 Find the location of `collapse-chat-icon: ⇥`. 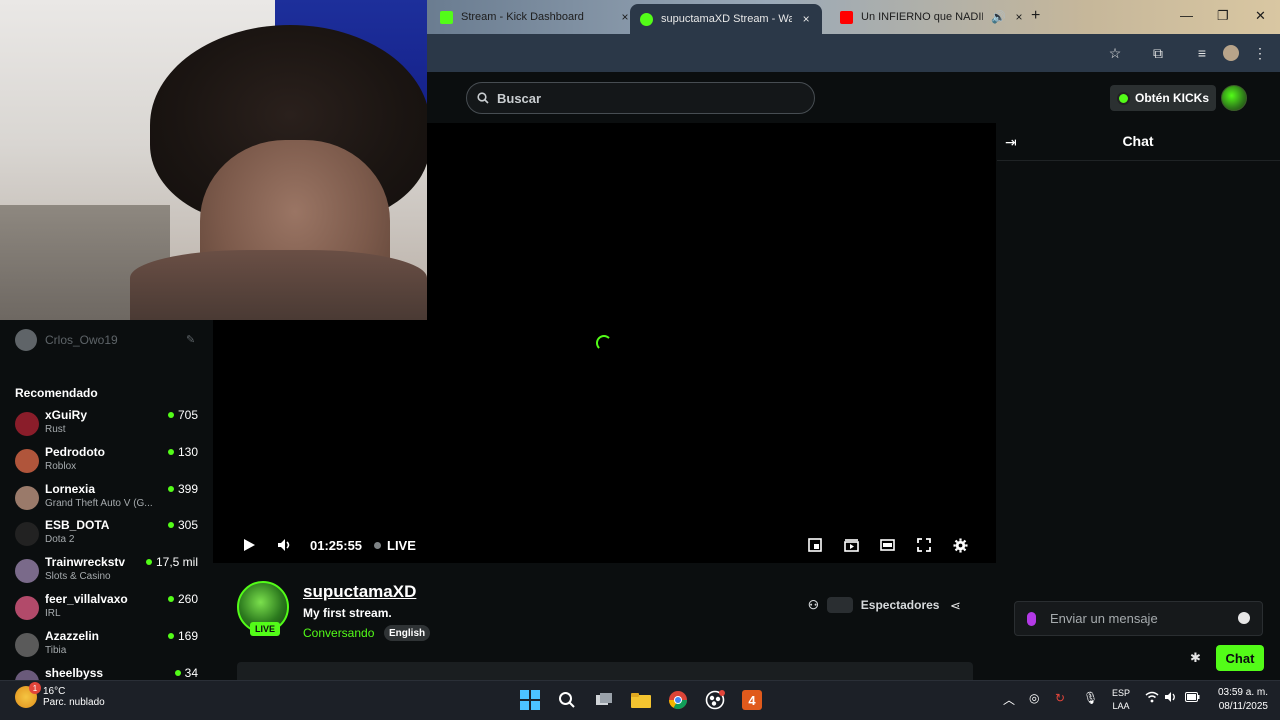

collapse-chat-icon: ⇥ is located at coordinates (1011, 142).